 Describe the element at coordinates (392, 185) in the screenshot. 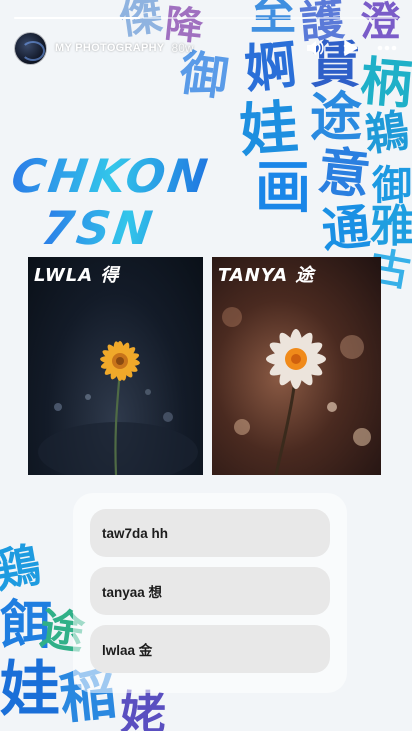

I see `bg-glyph: 御` at that location.